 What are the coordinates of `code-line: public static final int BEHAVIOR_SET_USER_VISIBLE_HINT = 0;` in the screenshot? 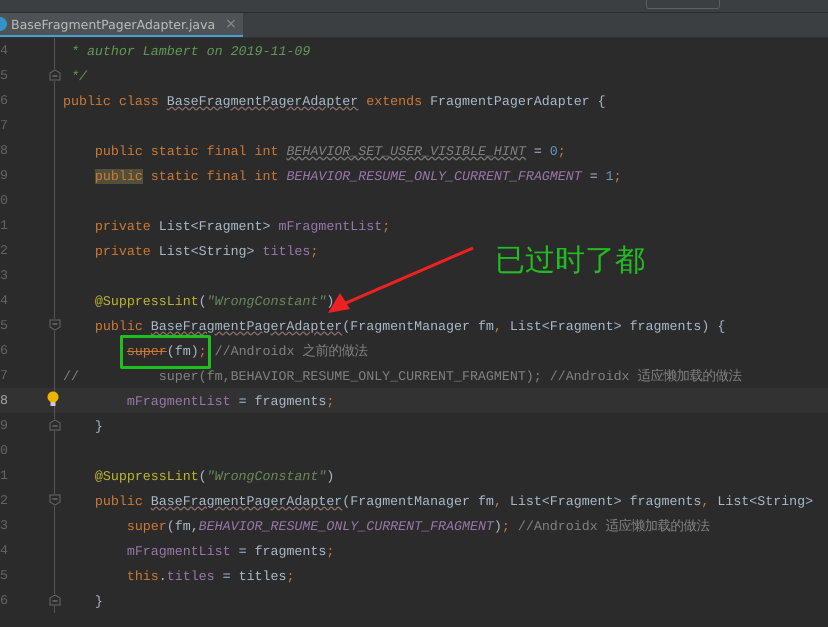 It's located at (330, 151).